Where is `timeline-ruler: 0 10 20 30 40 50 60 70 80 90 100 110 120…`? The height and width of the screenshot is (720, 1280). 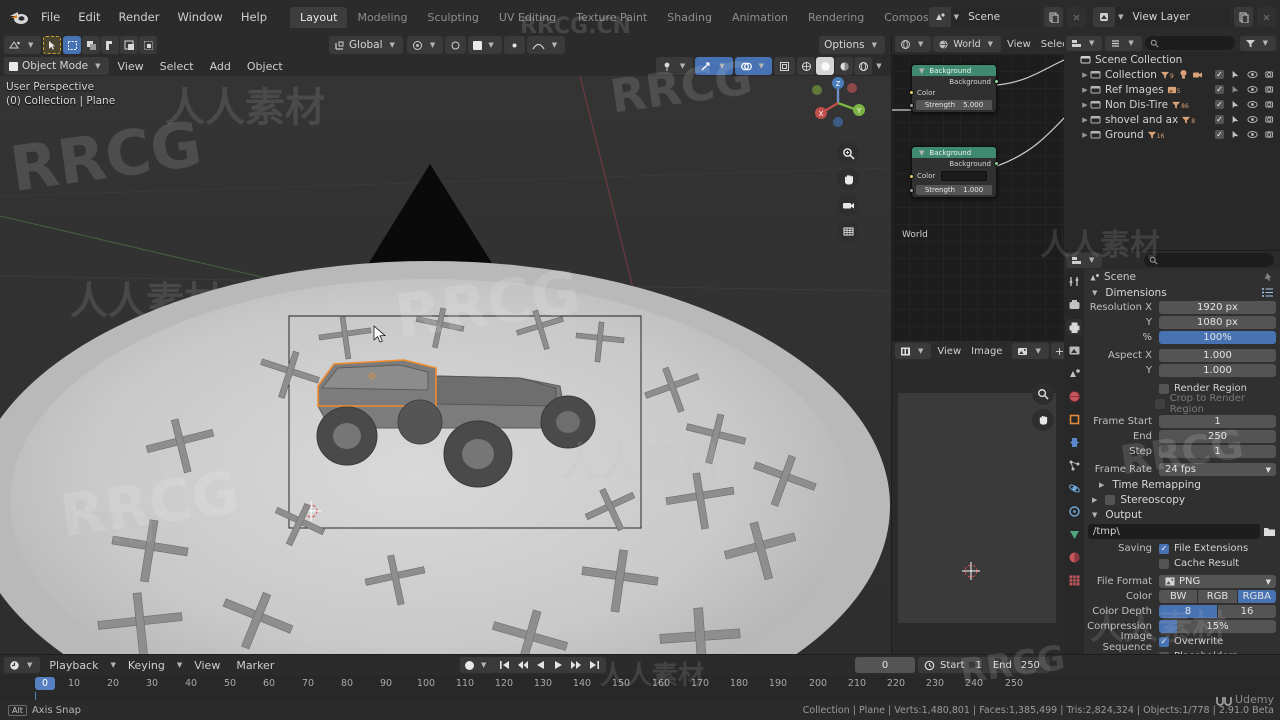
timeline-ruler: 0 10 20 30 40 50 60 70 80 90 100 110 120… is located at coordinates (640, 697).